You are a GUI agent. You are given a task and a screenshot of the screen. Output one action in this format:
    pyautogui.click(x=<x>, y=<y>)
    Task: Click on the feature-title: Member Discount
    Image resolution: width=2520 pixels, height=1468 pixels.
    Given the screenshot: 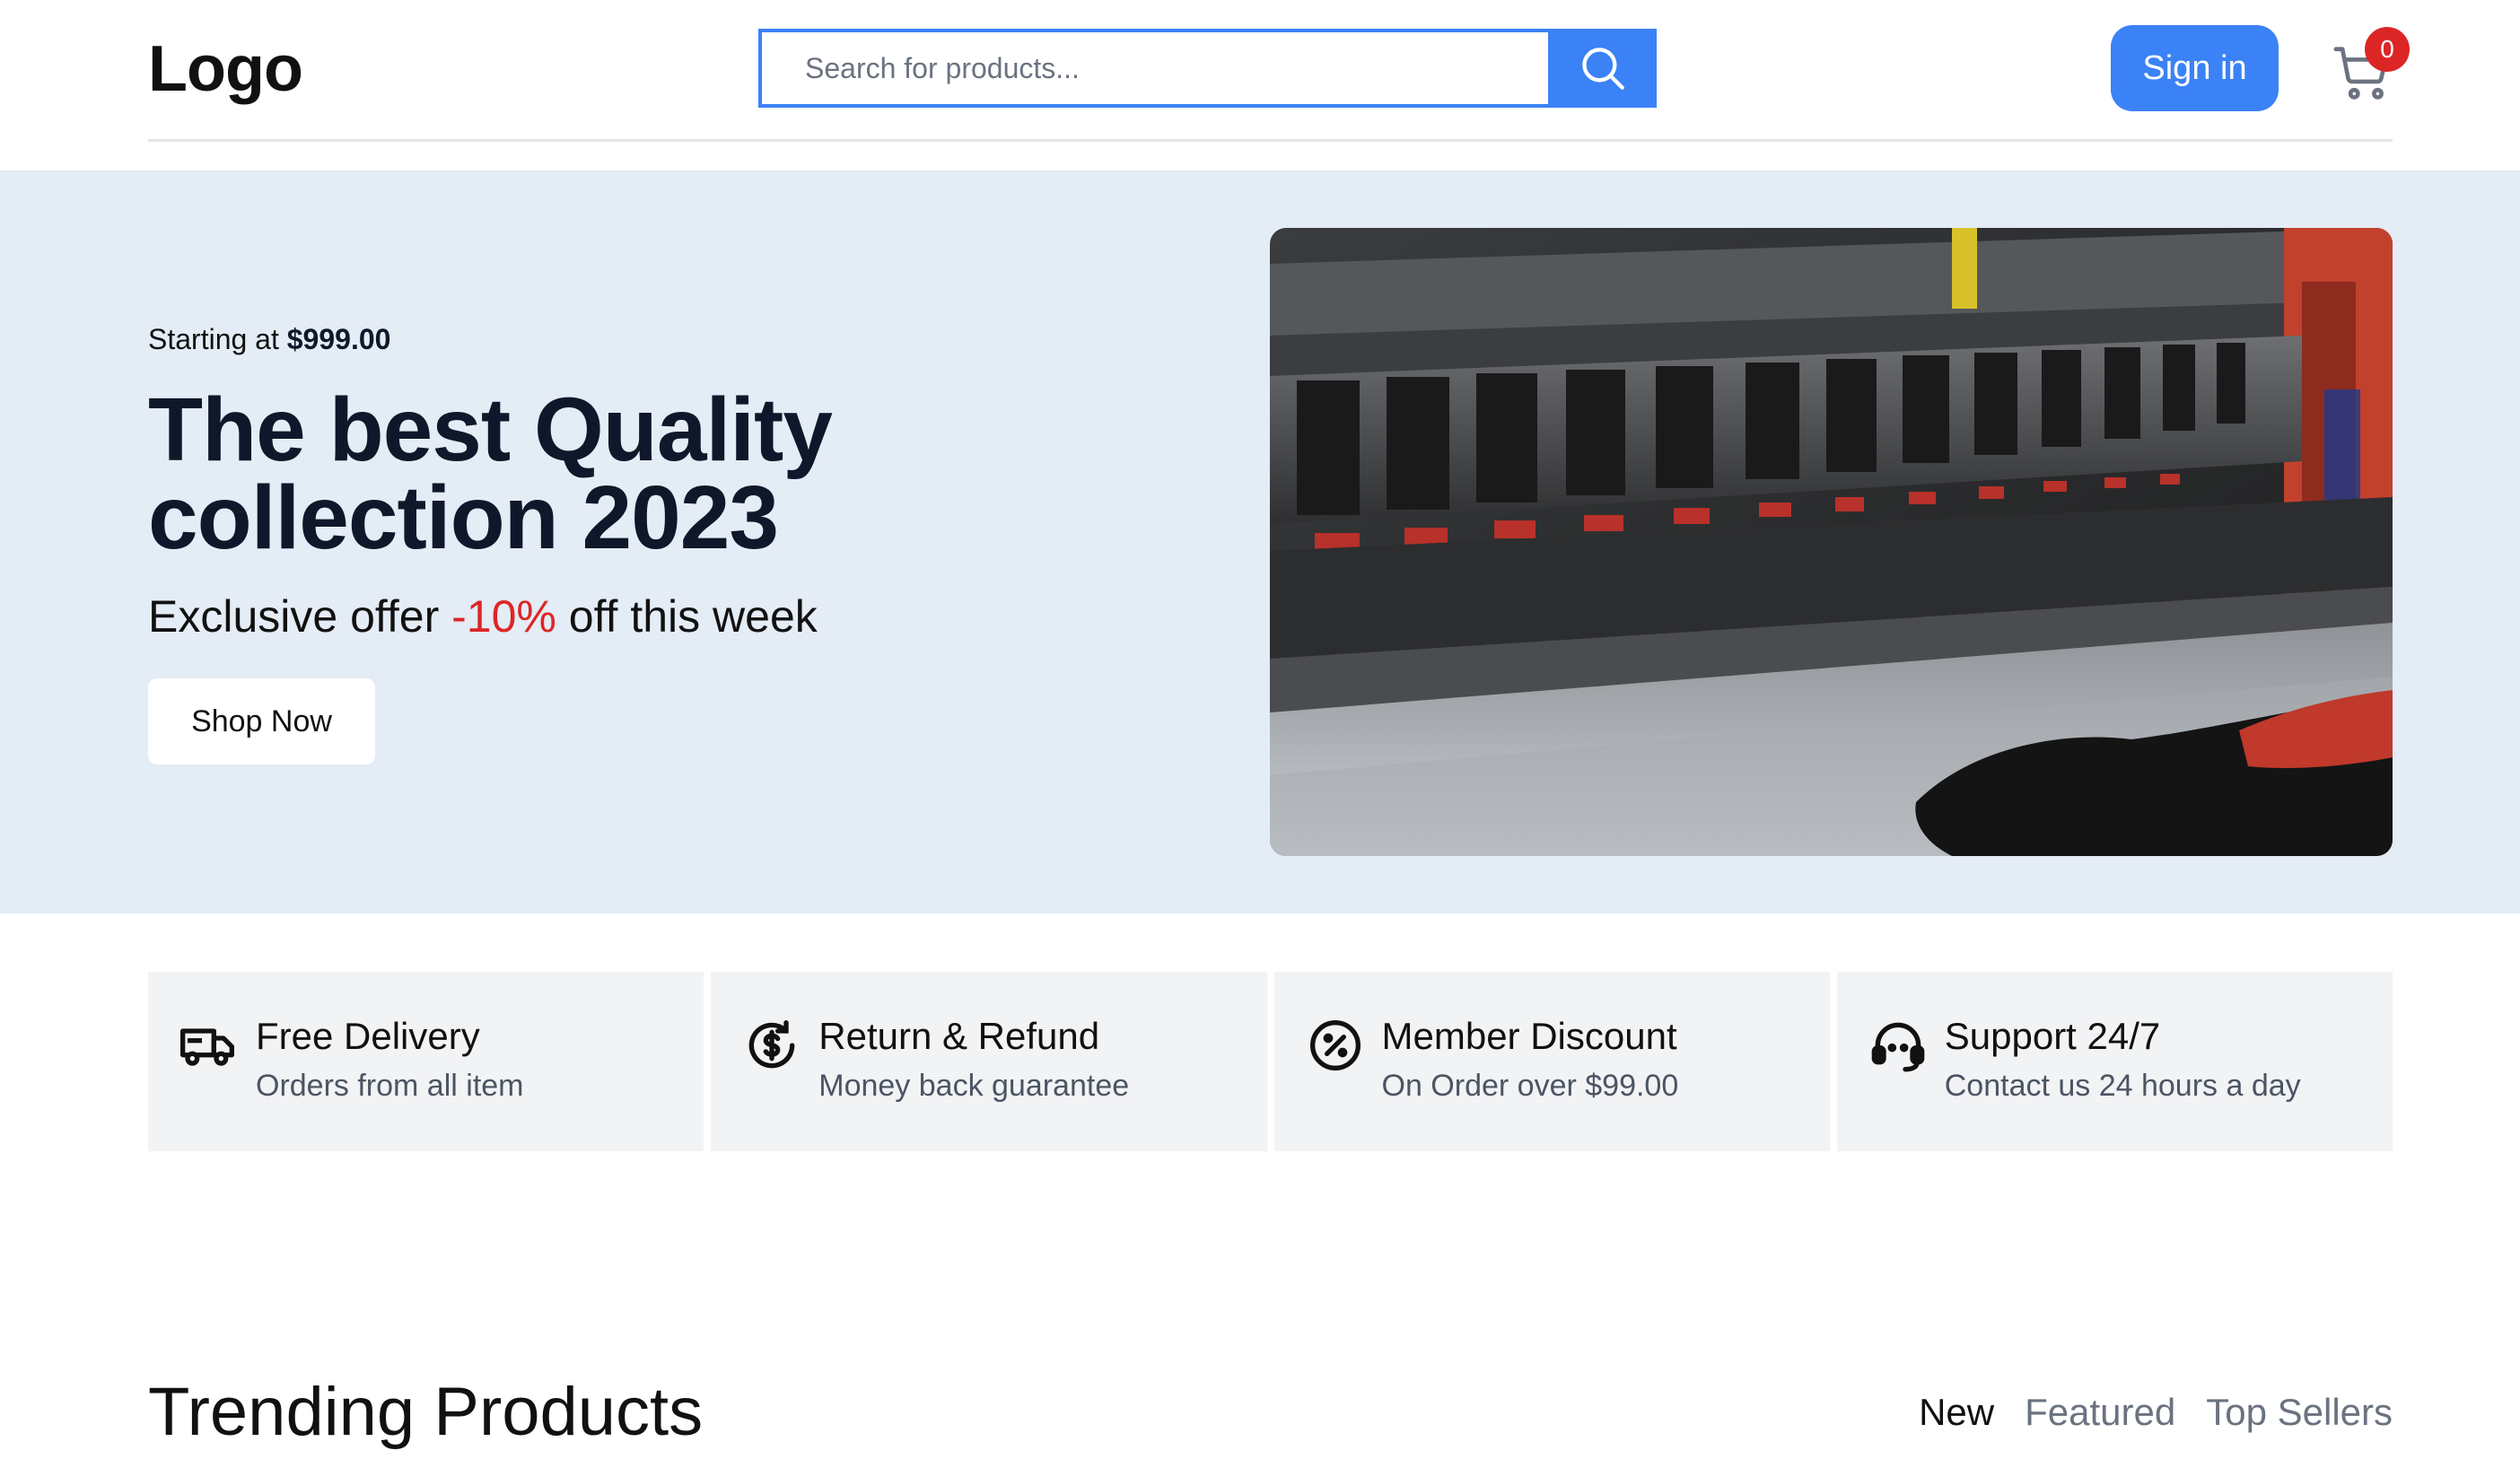 What is the action you would take?
    pyautogui.click(x=1529, y=1036)
    